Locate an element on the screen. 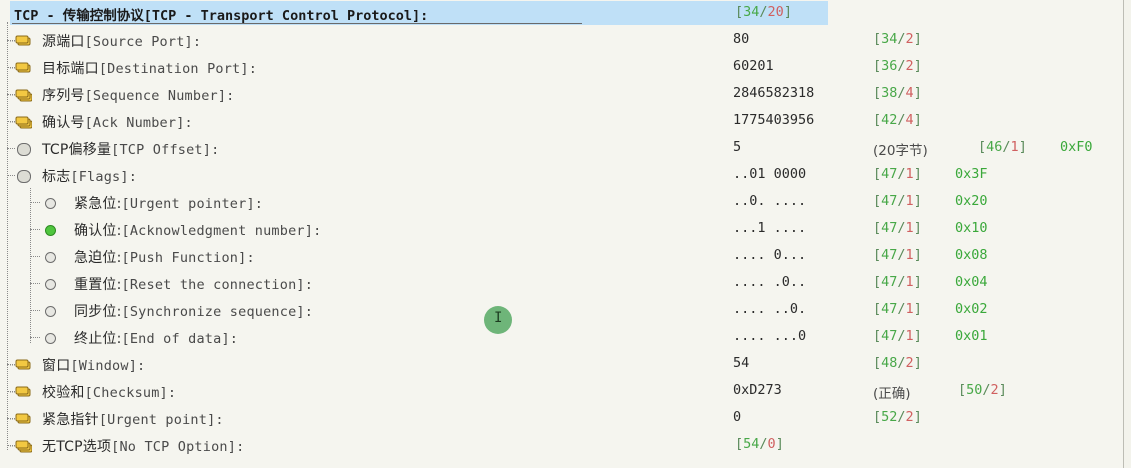 The width and height of the screenshot is (1131, 468). field-hex: 0x01 is located at coordinates (971, 336).